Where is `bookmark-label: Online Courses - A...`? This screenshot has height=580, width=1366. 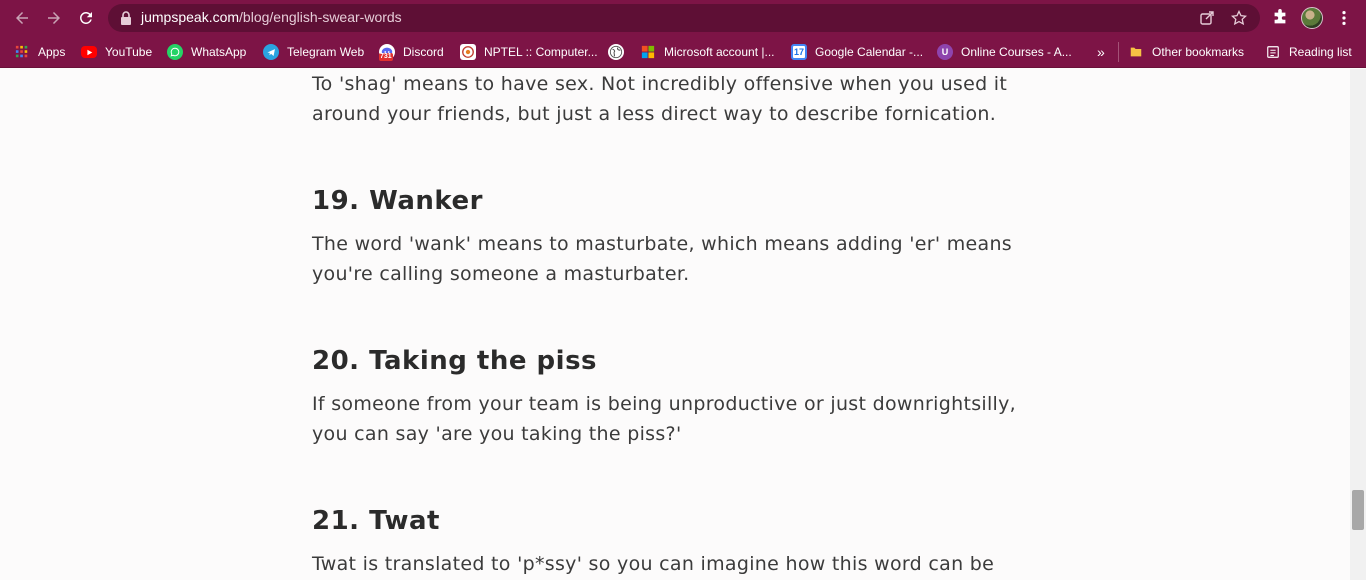
bookmark-label: Online Courses - A... is located at coordinates (1016, 52).